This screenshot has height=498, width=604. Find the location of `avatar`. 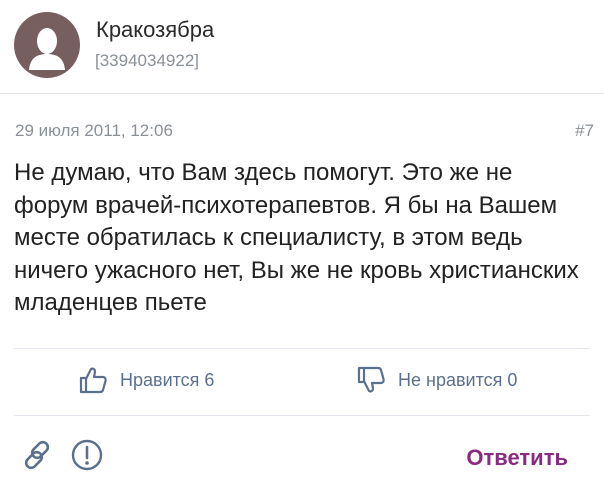

avatar is located at coordinates (47, 45).